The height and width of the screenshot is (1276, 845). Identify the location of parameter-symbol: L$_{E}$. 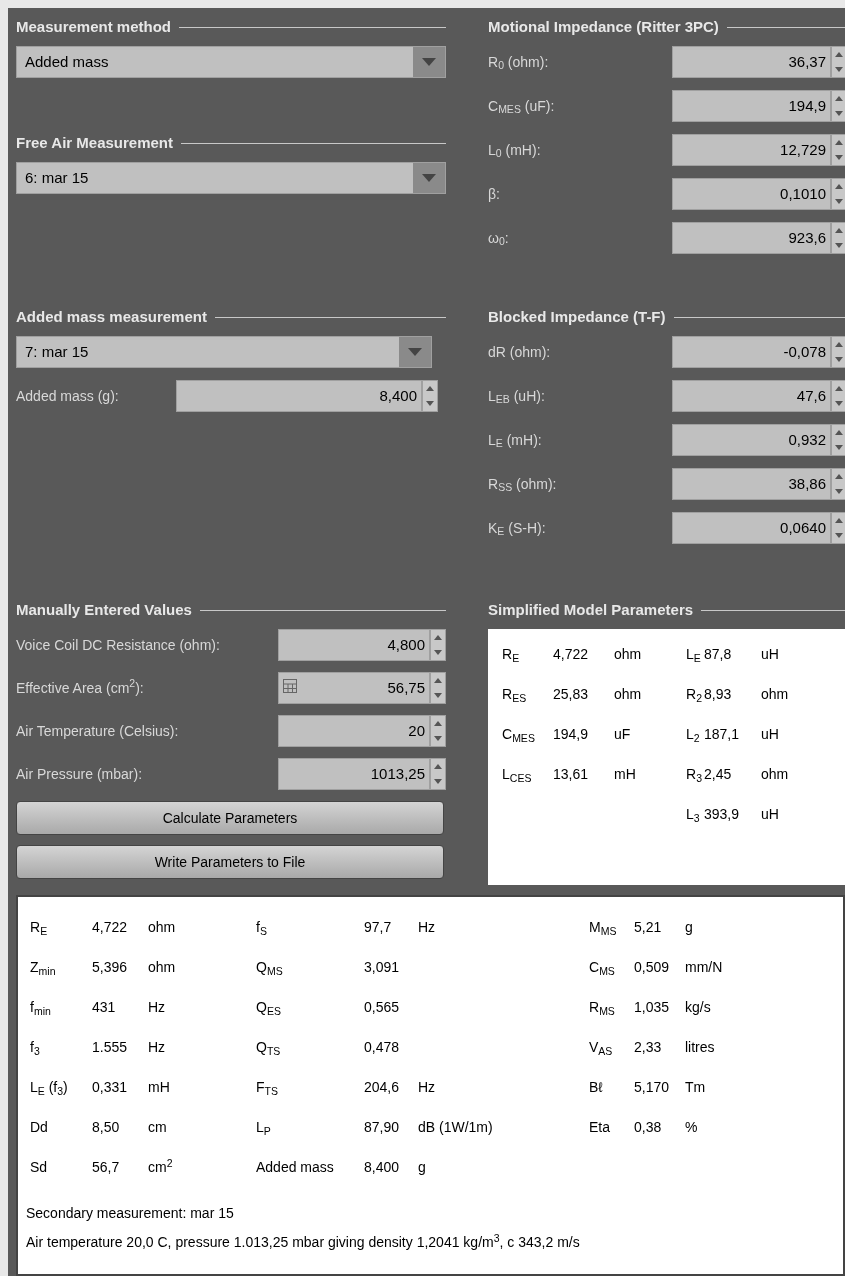
(694, 655).